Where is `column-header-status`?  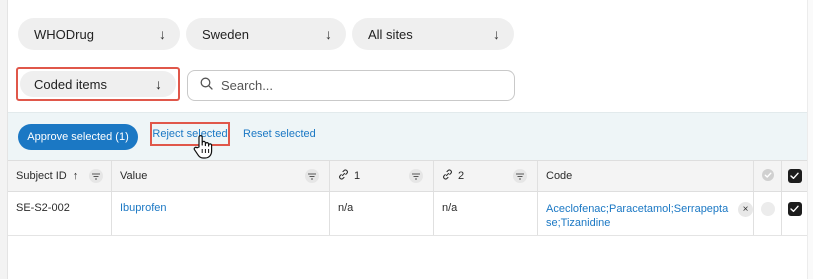
column-header-status is located at coordinates (768, 176).